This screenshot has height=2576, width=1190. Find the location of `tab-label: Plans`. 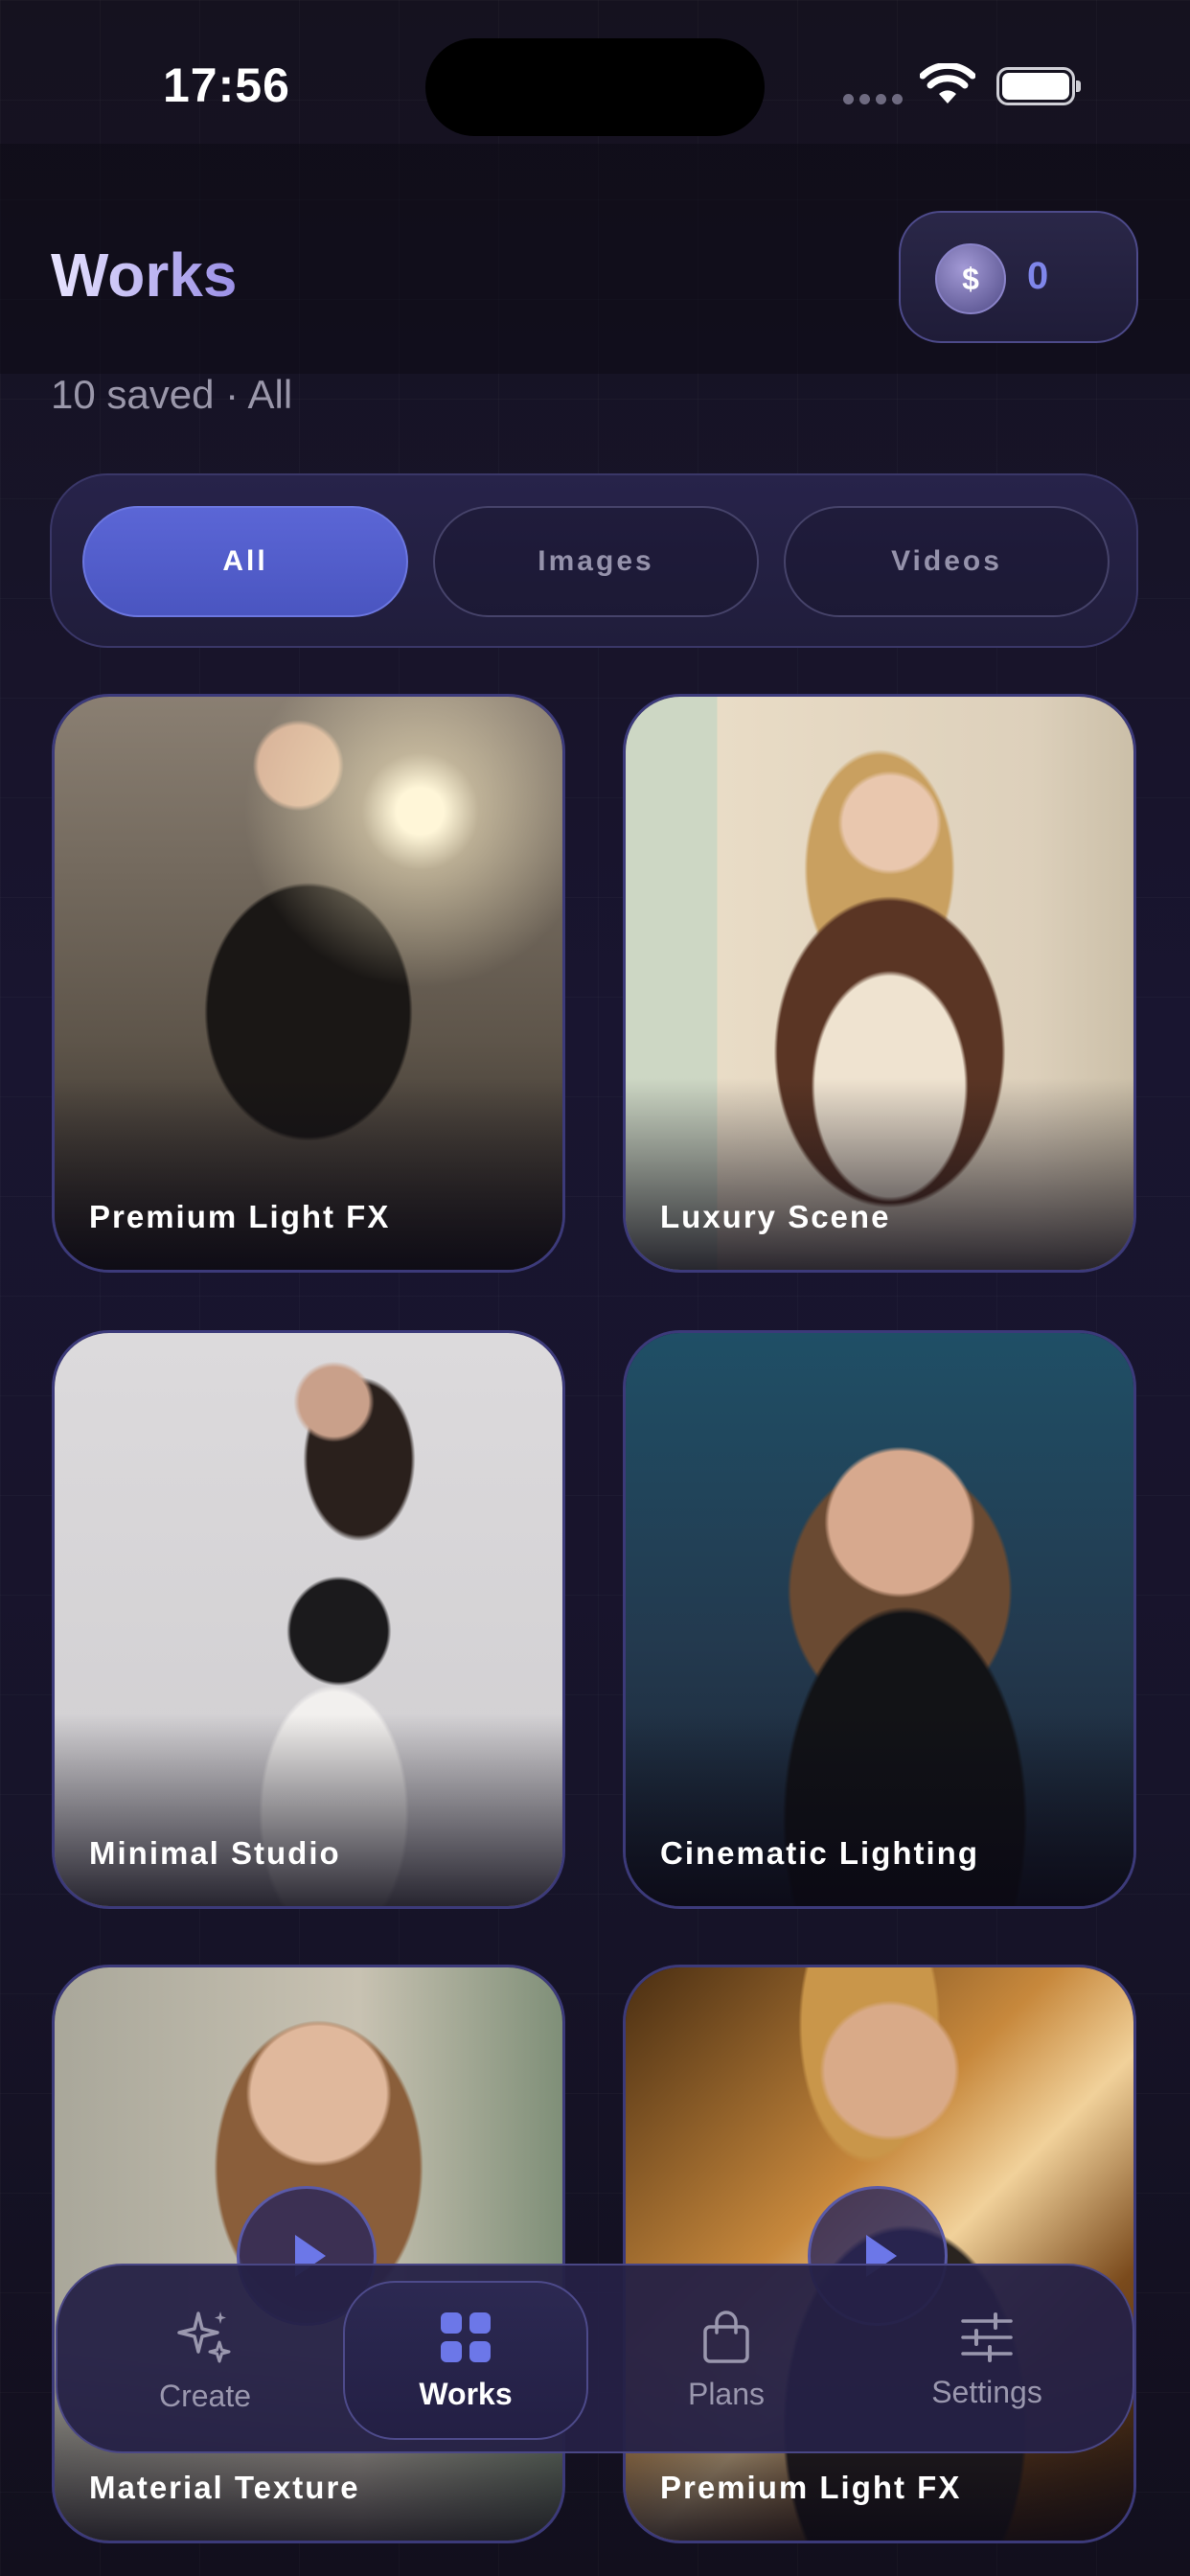

tab-label: Plans is located at coordinates (727, 2393).